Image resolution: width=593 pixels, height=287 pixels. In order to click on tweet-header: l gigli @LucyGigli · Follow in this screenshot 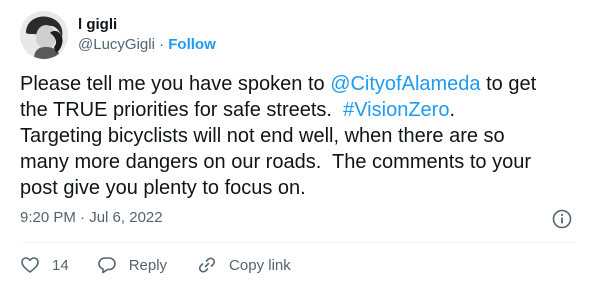, I will do `click(118, 35)`.